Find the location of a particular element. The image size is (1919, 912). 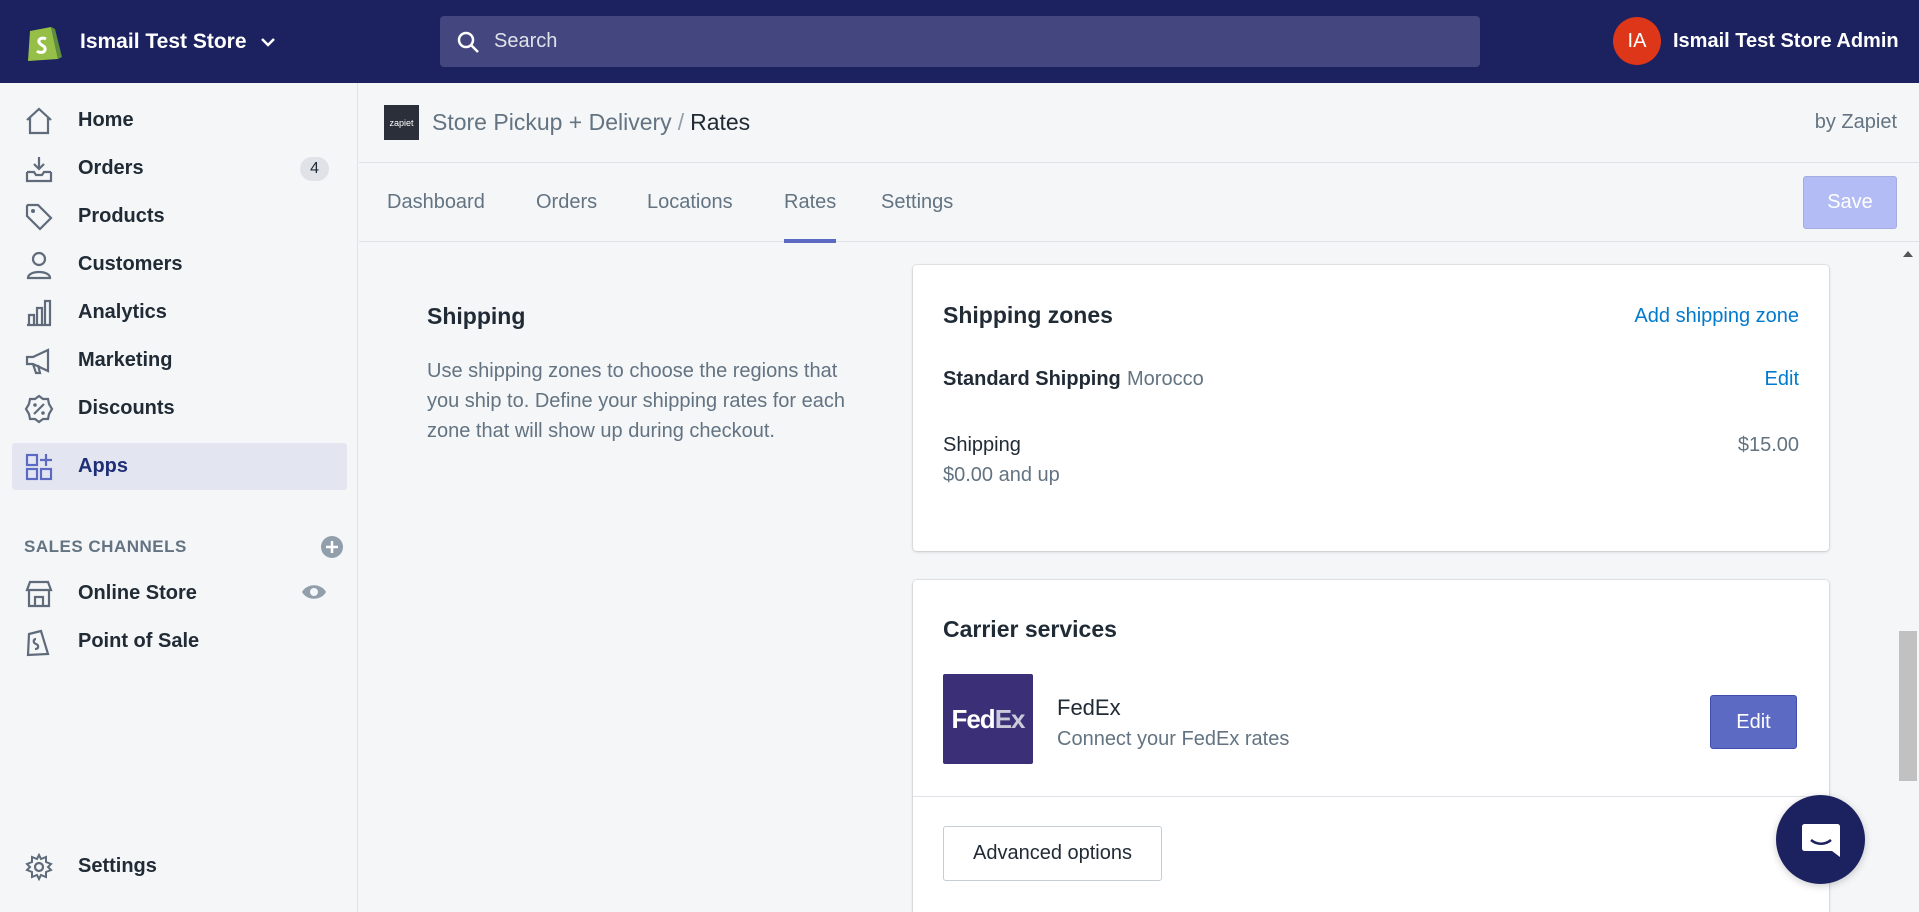

sales-channels-header: SALES CHANNELS is located at coordinates (184, 547).